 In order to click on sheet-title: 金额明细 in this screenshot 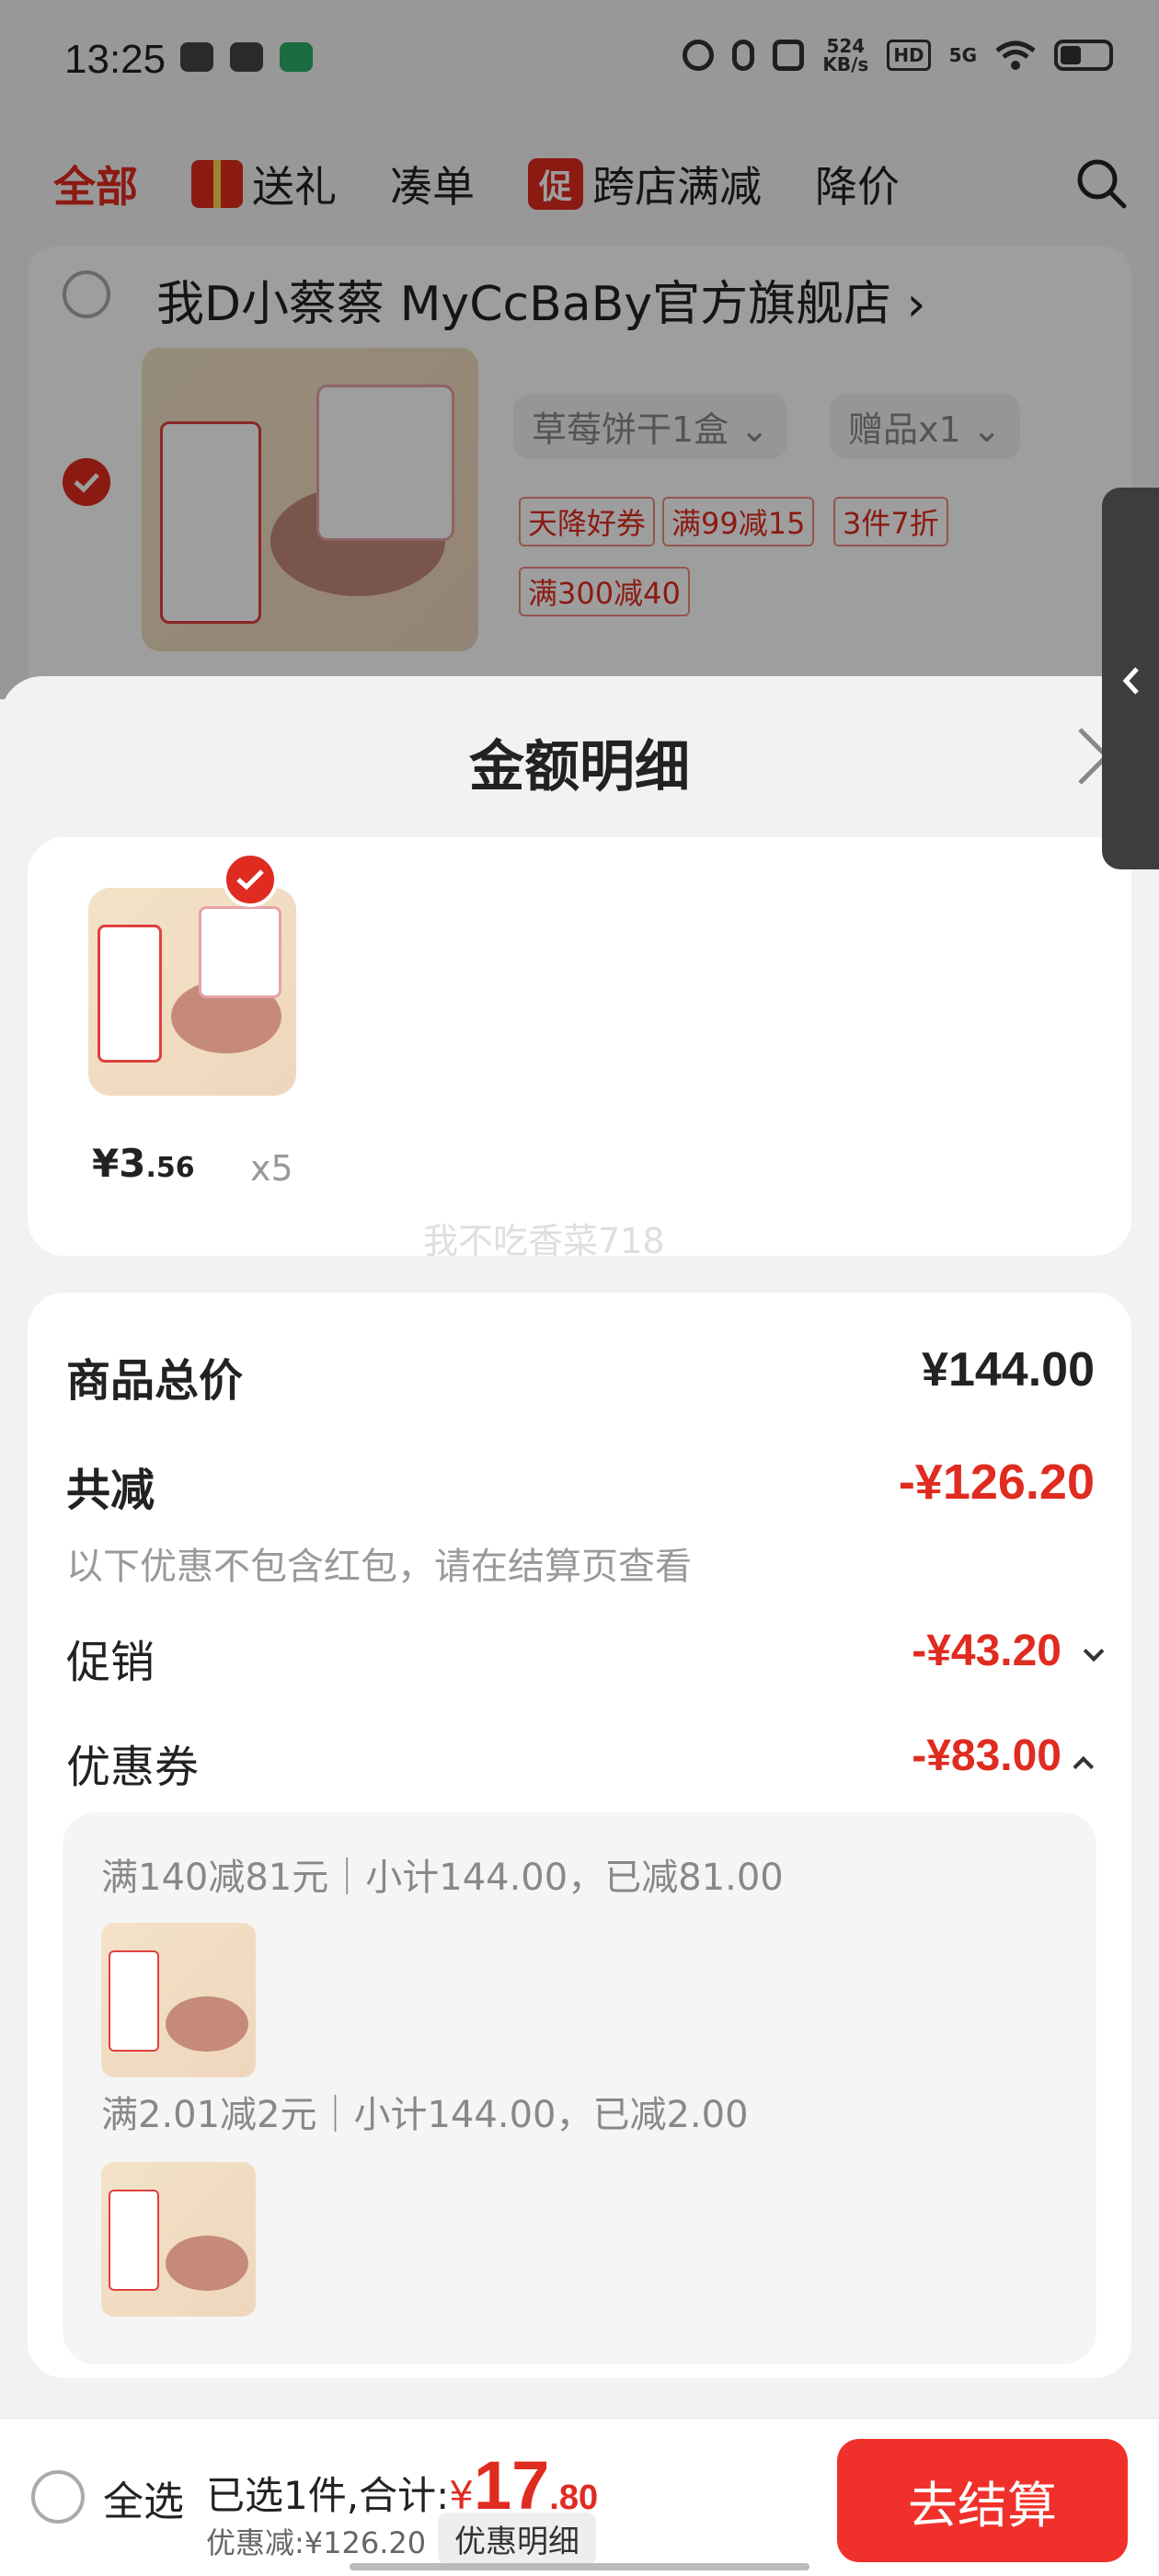, I will do `click(579, 767)`.